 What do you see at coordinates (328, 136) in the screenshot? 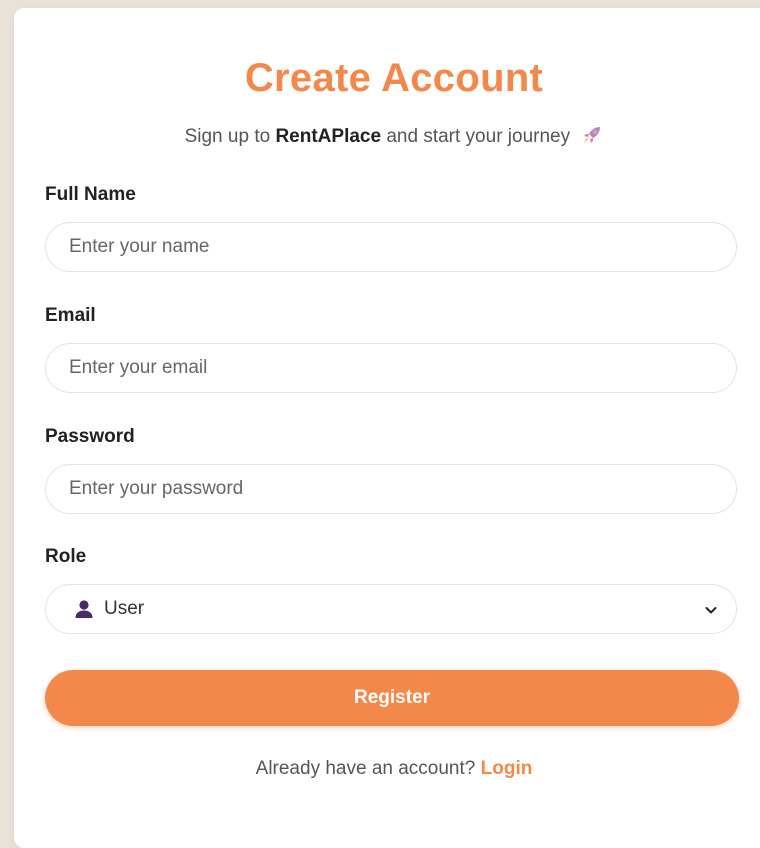
I see `brand-name: RentAPlace` at bounding box center [328, 136].